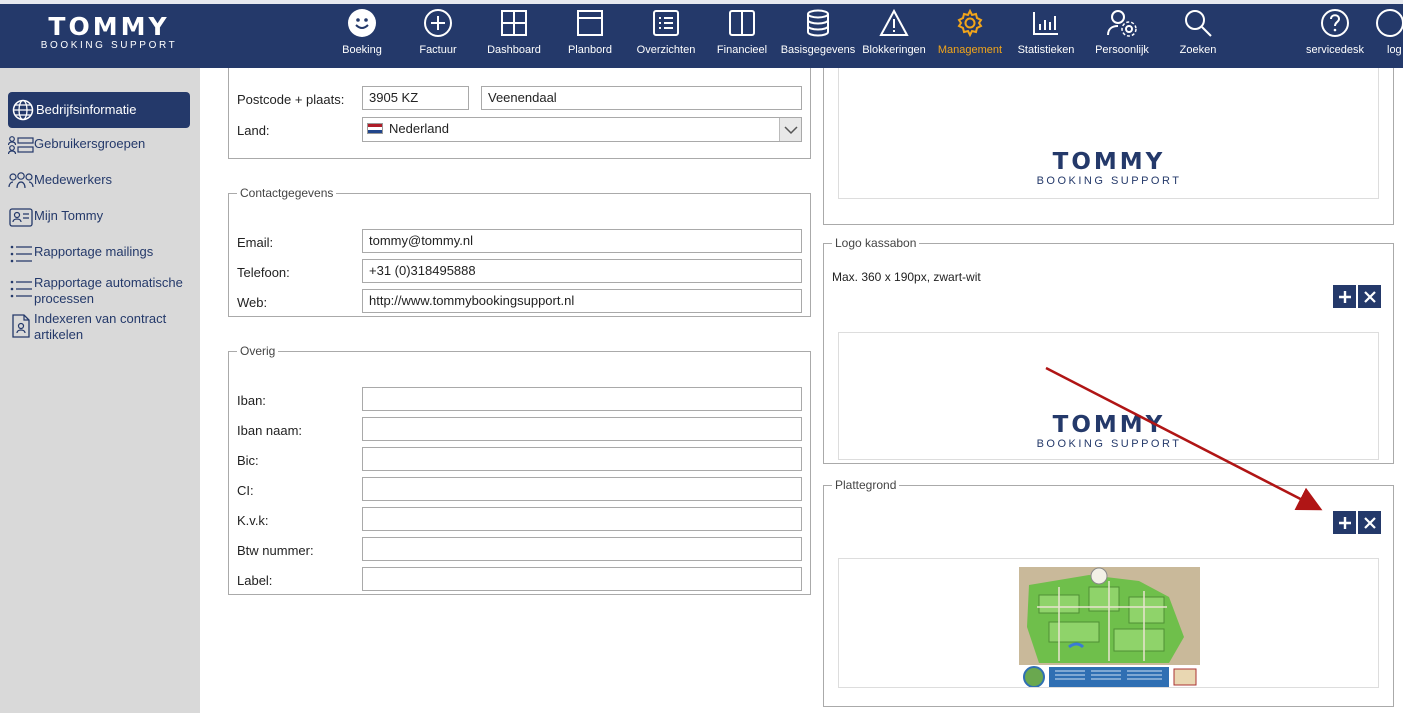  Describe the element at coordinates (818, 32) in the screenshot. I see `nav-basisgegevens: Basisgegevens` at that location.